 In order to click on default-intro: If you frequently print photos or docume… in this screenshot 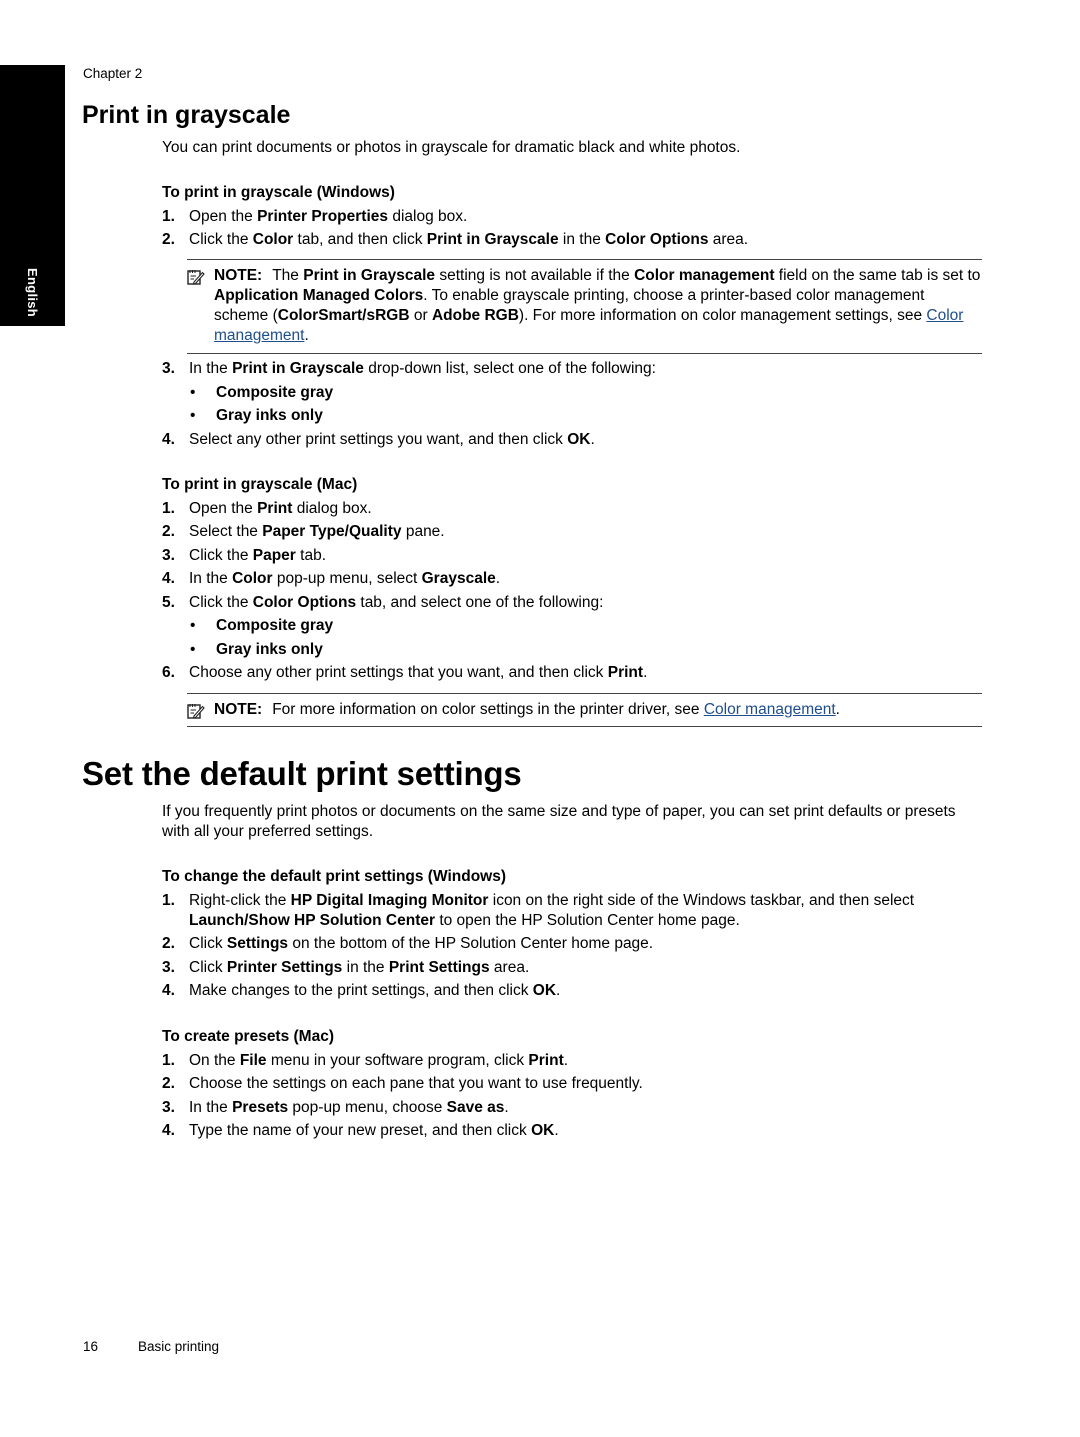, I will do `click(559, 821)`.